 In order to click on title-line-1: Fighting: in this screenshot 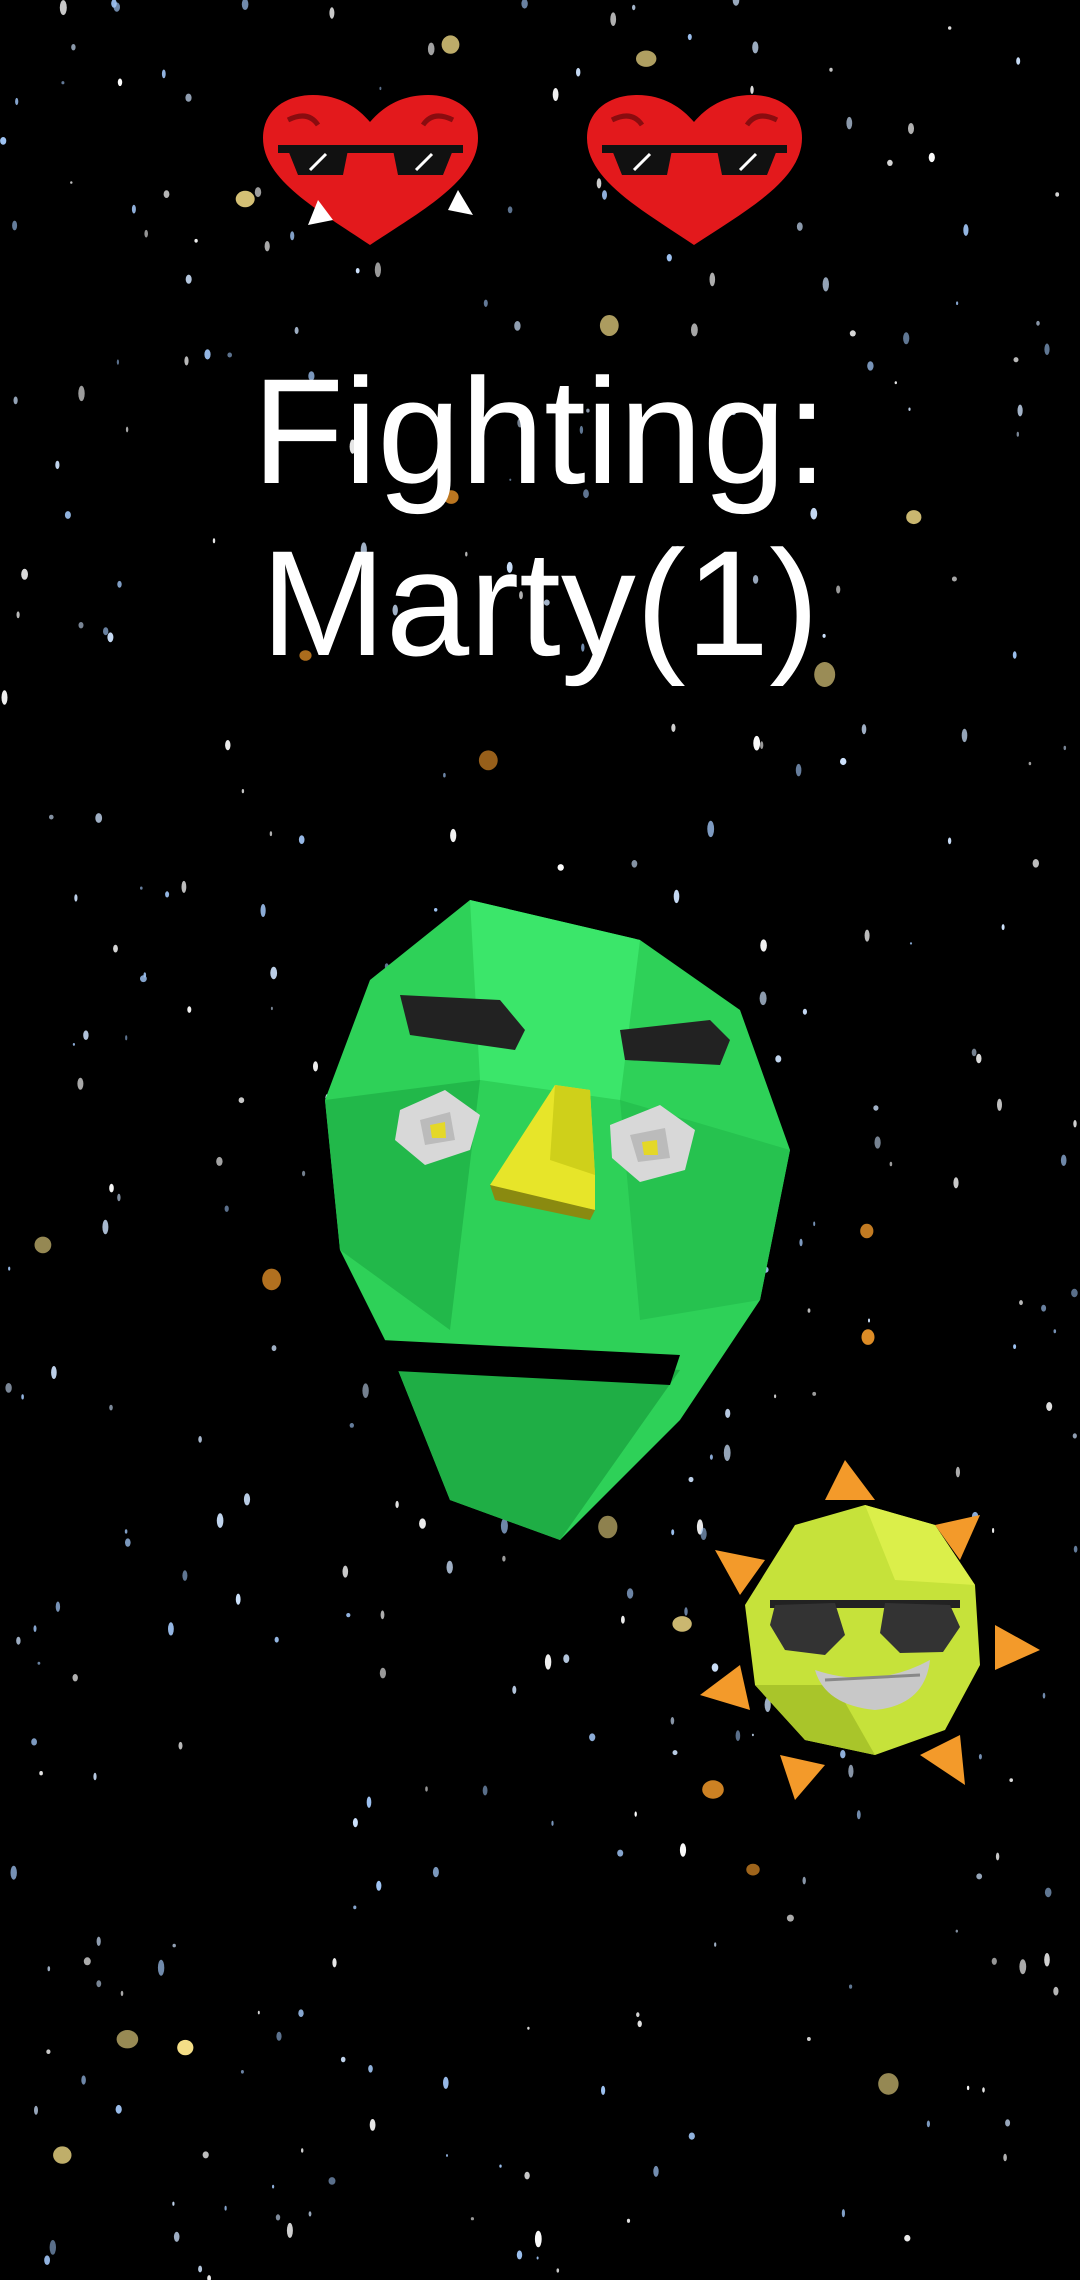, I will do `click(540, 431)`.